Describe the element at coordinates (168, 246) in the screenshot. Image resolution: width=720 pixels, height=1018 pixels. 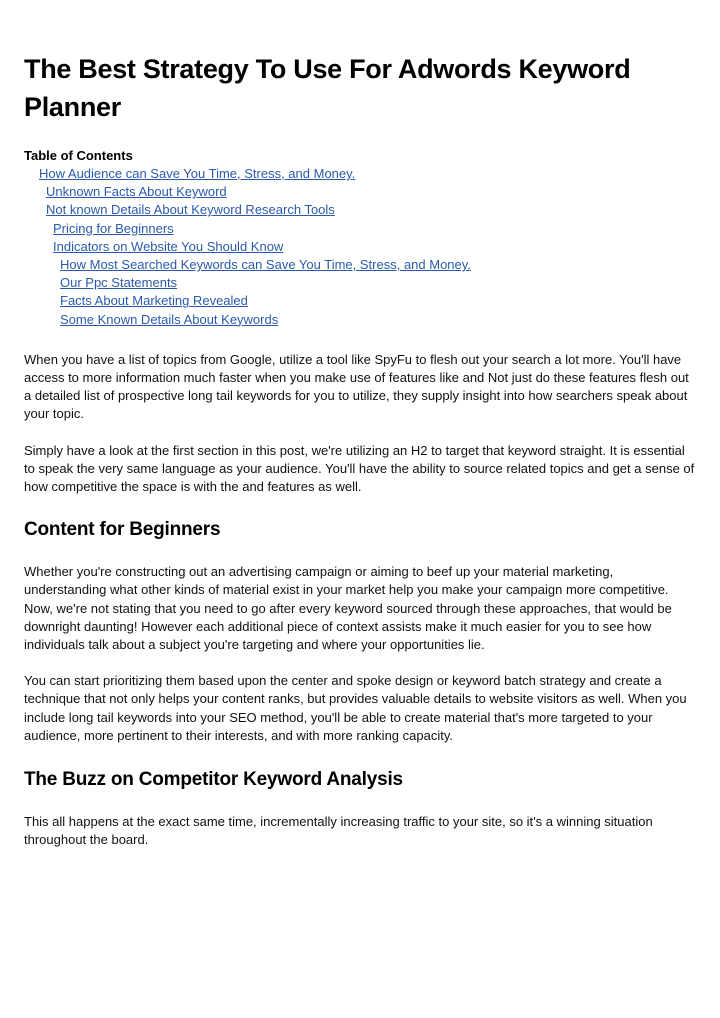
I see `toc-link: Indicators on Website You Should Know` at that location.